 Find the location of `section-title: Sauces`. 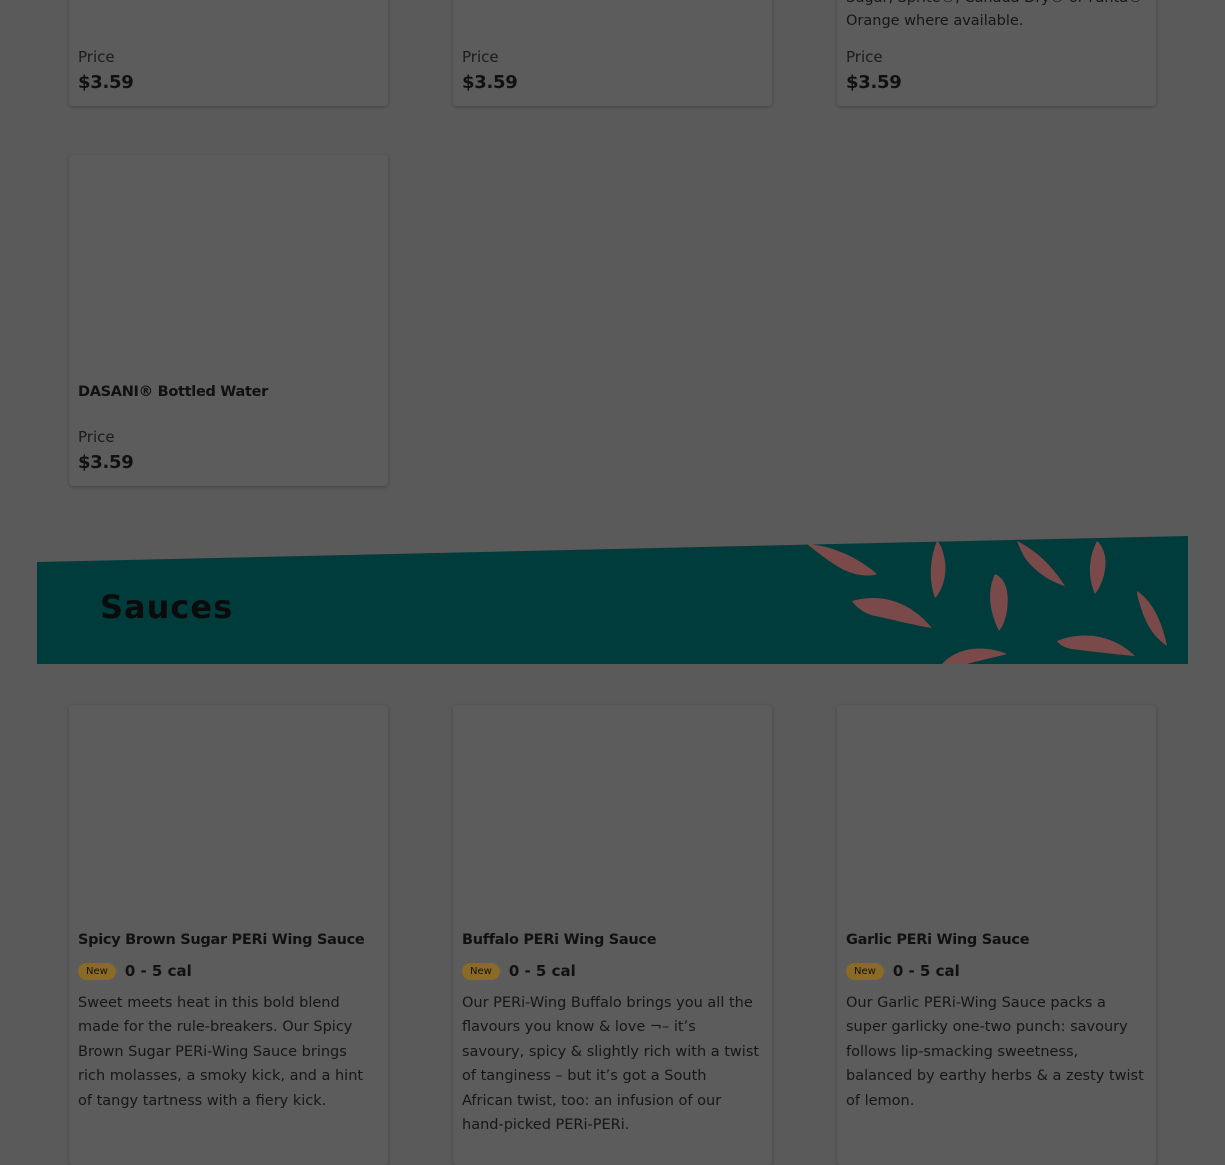

section-title: Sauces is located at coordinates (167, 607).